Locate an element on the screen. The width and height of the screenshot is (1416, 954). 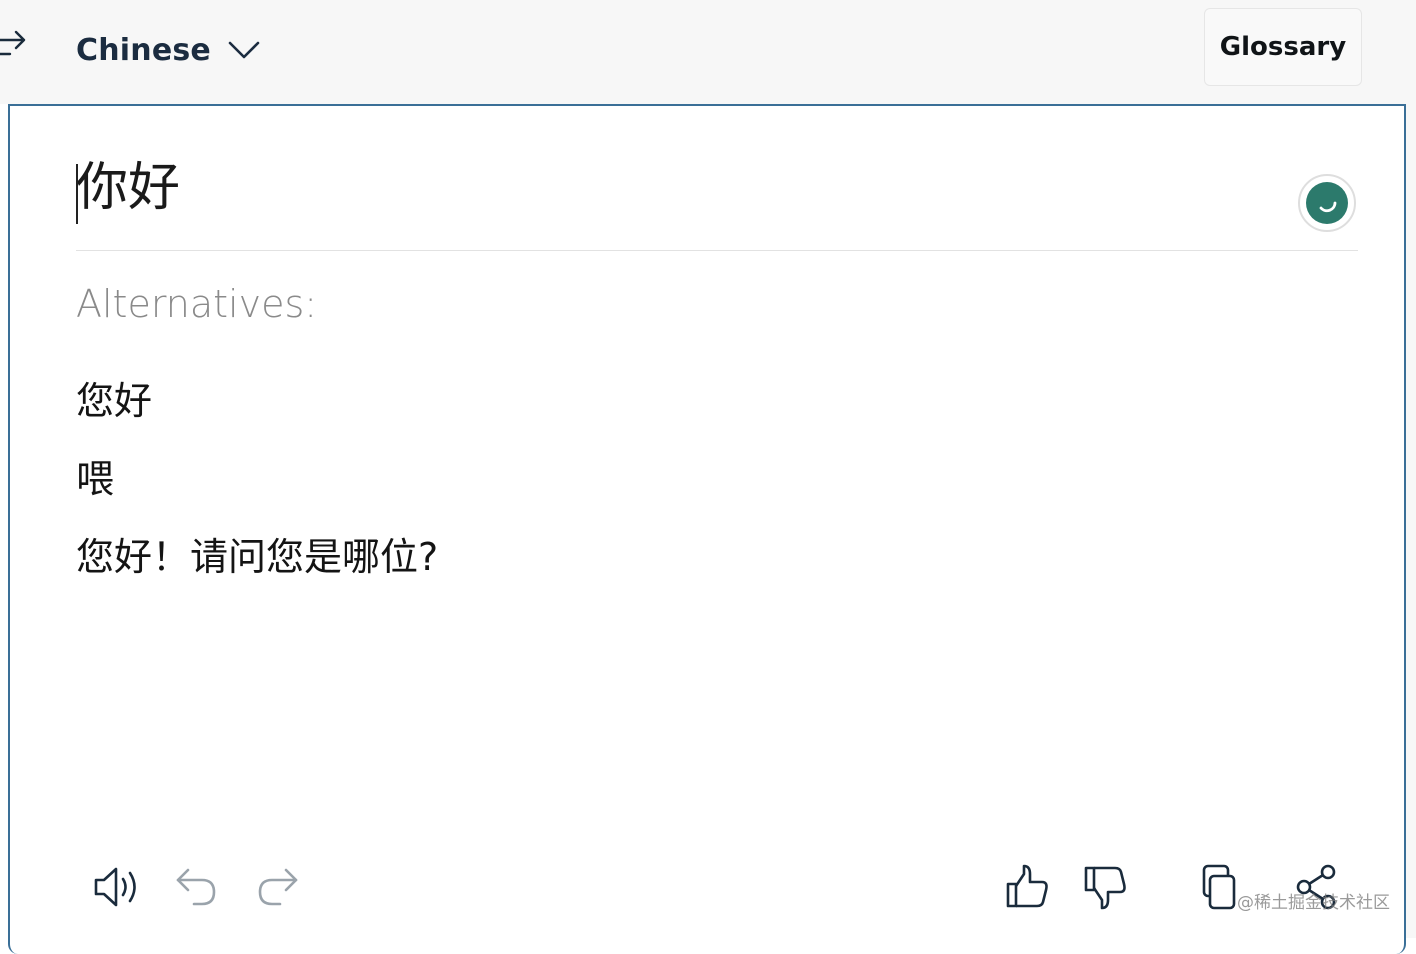
alternatives-list: 您好 喂 您好！请问您是哪位? is located at coordinates (257, 485).